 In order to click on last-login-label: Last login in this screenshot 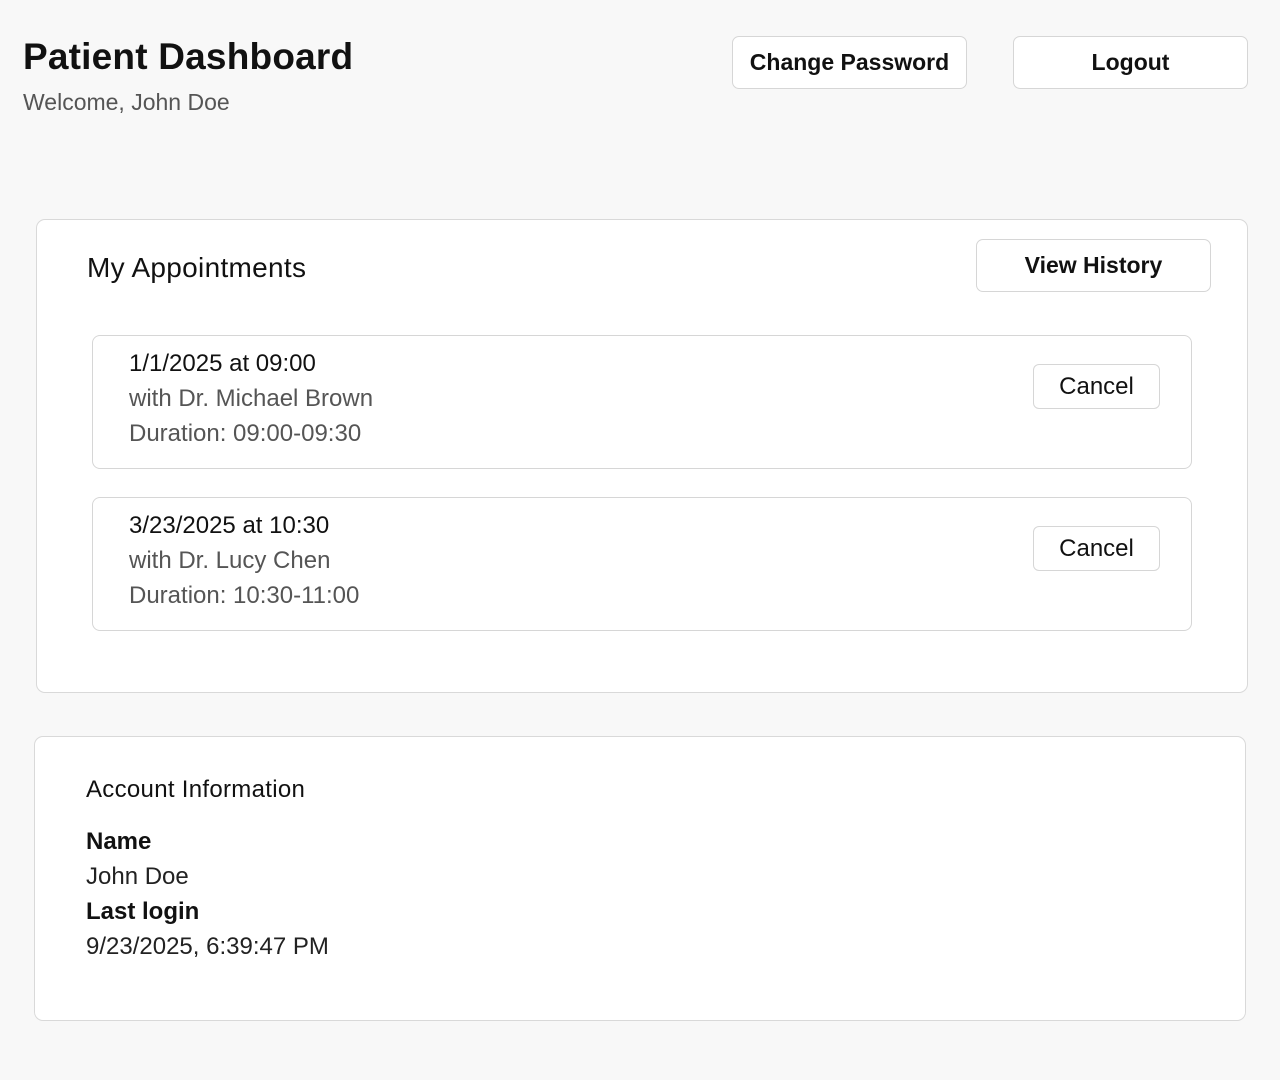, I will do `click(143, 911)`.